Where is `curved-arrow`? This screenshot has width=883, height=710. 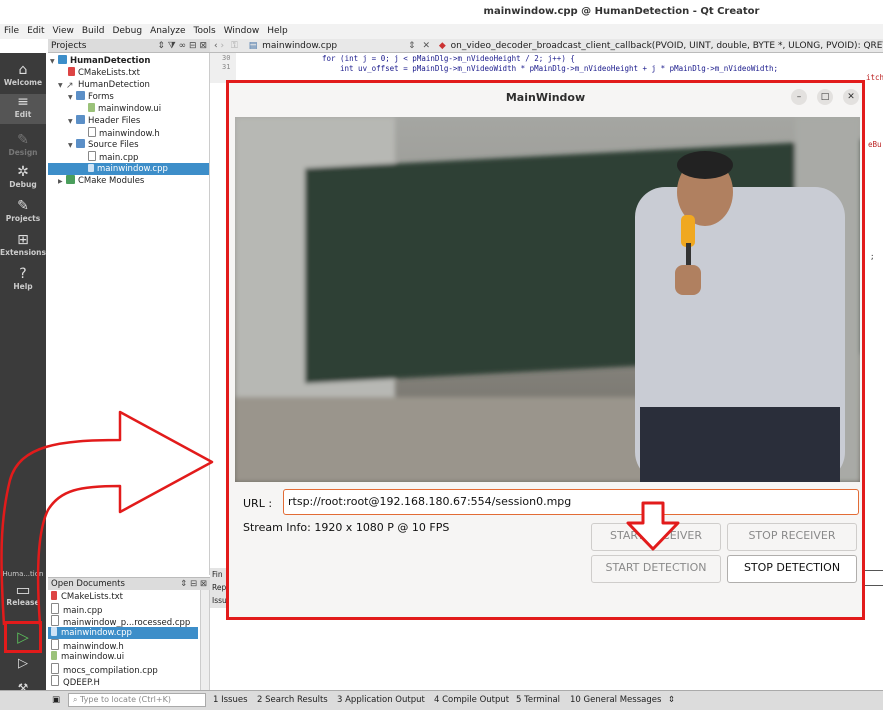
curved-arrow is located at coordinates (107, 518).